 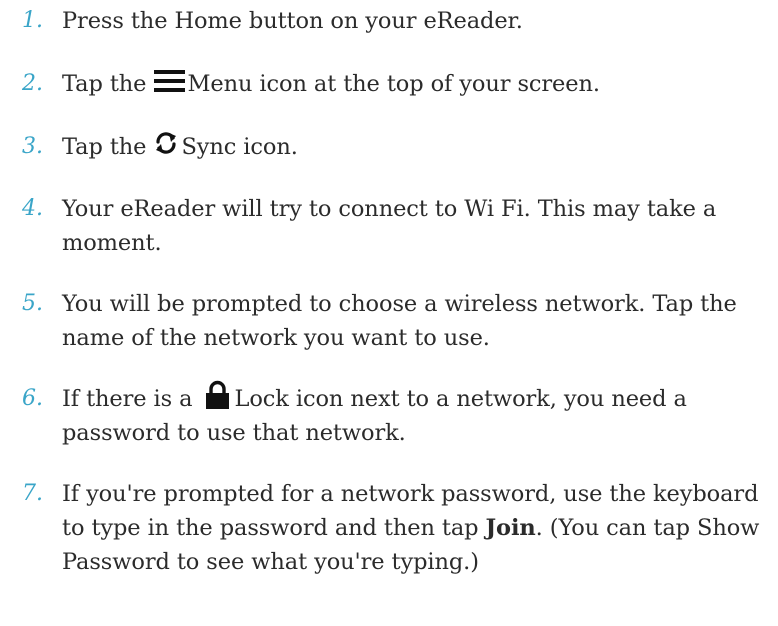 I want to click on step-text: Press the Home button on your eReader., so click(x=418, y=21).